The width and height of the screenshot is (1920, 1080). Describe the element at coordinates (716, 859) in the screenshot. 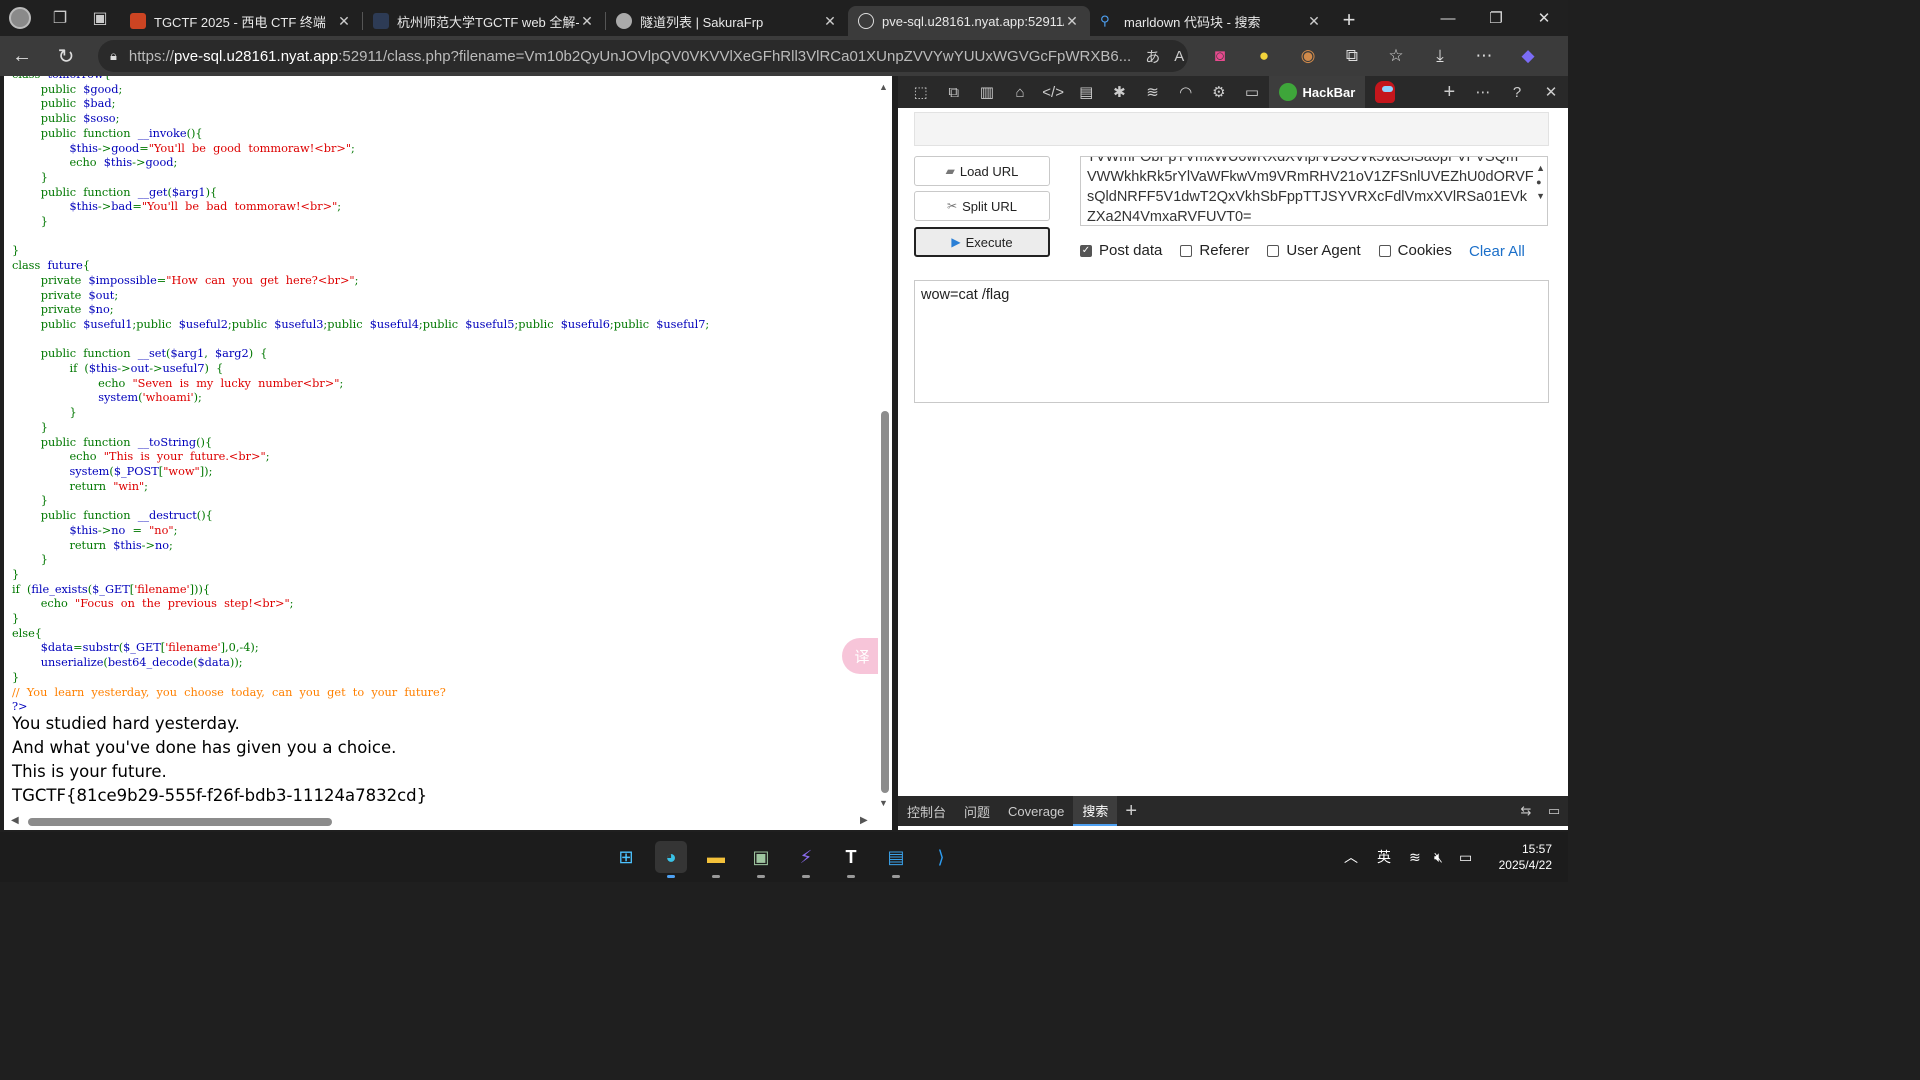

I see `file-explorer-icon: ▬` at that location.